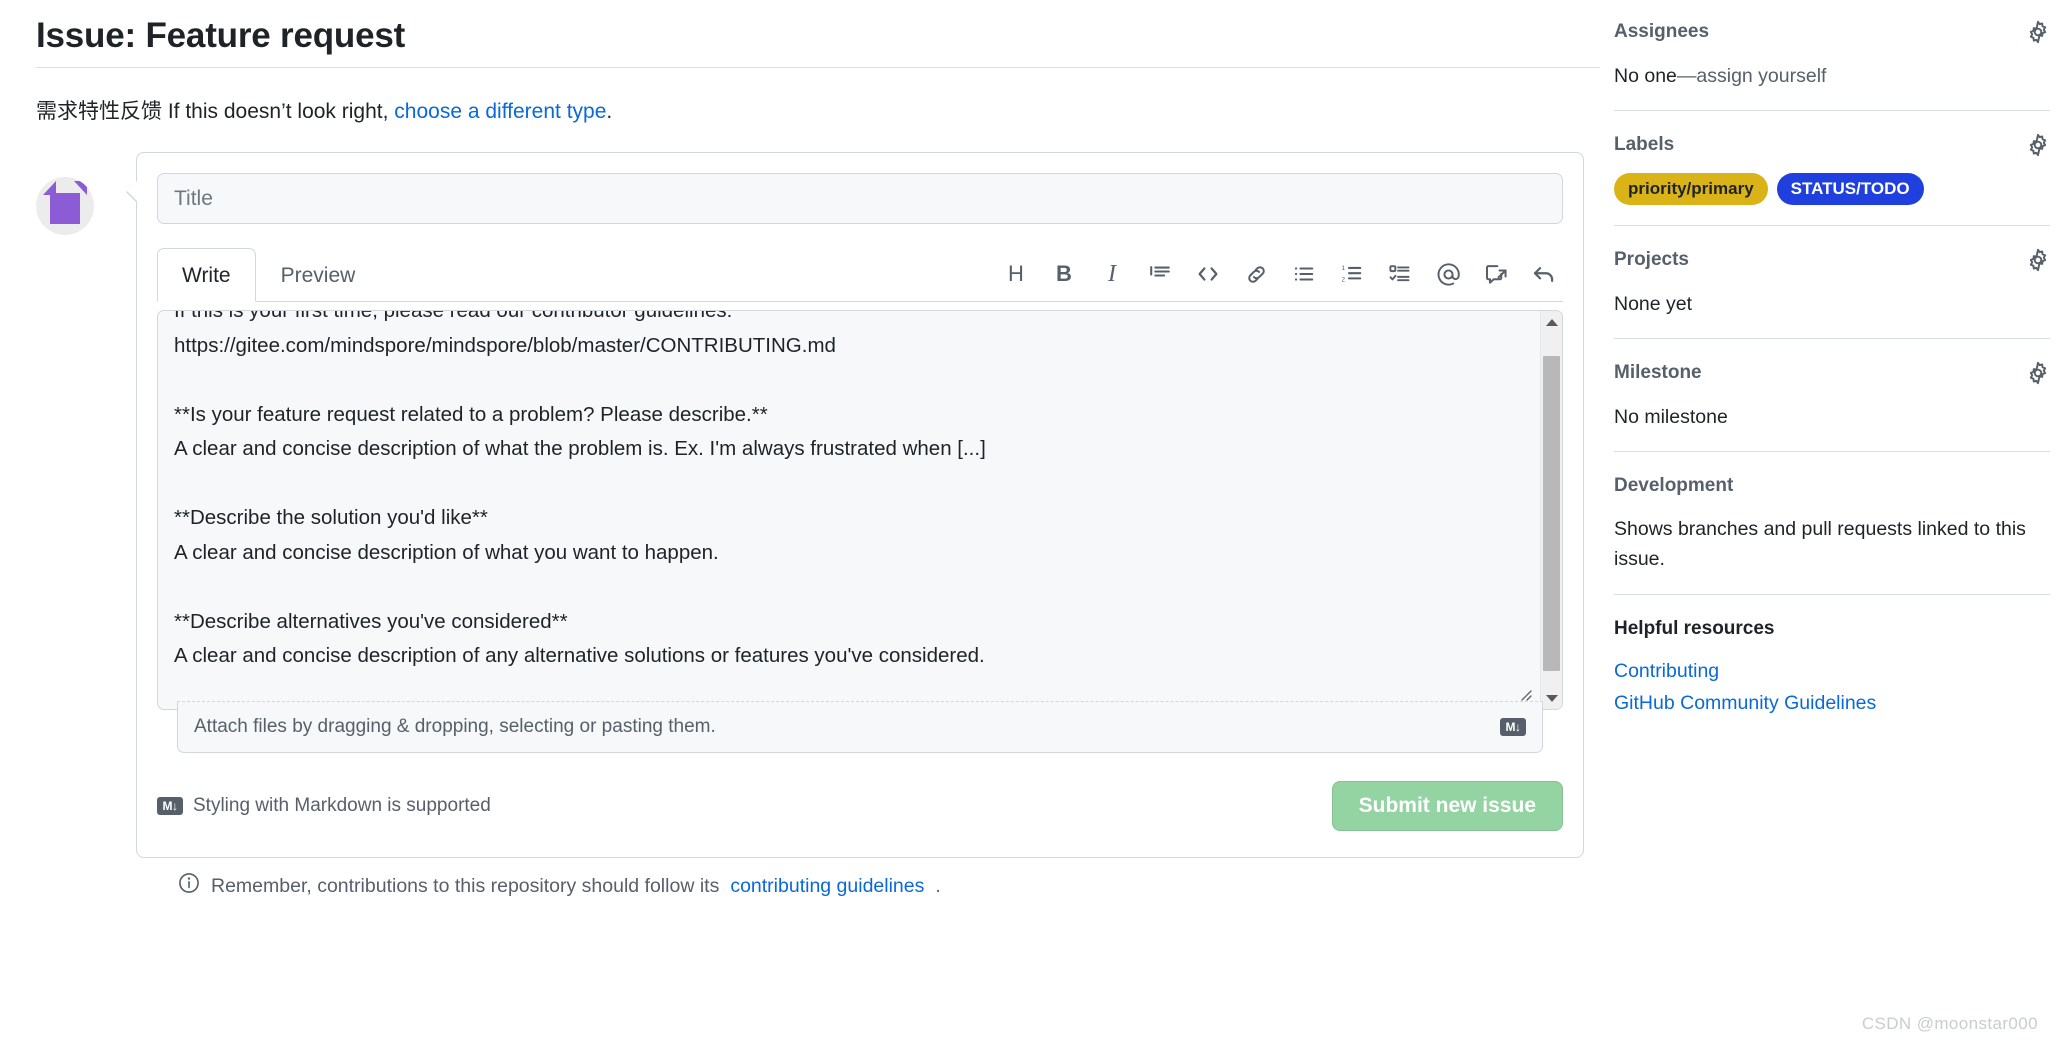  I want to click on issue-title-input, so click(860, 198).